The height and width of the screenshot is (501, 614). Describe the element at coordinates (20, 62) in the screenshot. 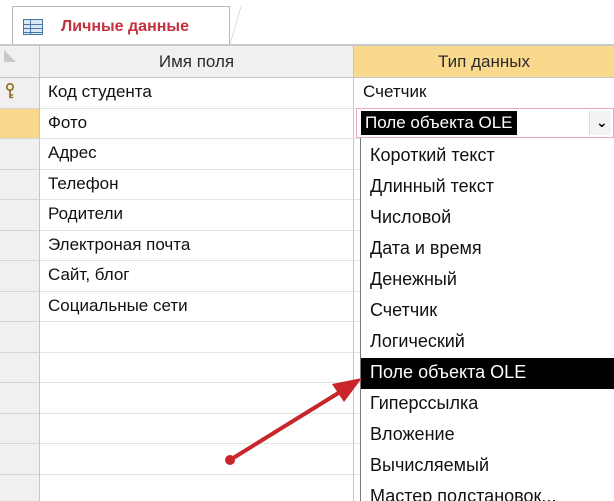

I see `select-all-corner` at that location.